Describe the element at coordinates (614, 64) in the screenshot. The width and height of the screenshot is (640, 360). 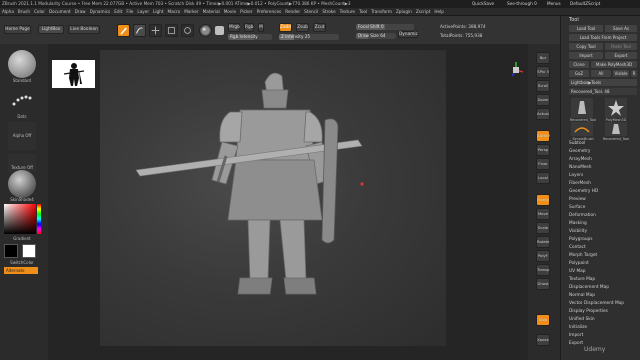
I see `make-polymesh3d-button: Make PolyMesh3D` at that location.